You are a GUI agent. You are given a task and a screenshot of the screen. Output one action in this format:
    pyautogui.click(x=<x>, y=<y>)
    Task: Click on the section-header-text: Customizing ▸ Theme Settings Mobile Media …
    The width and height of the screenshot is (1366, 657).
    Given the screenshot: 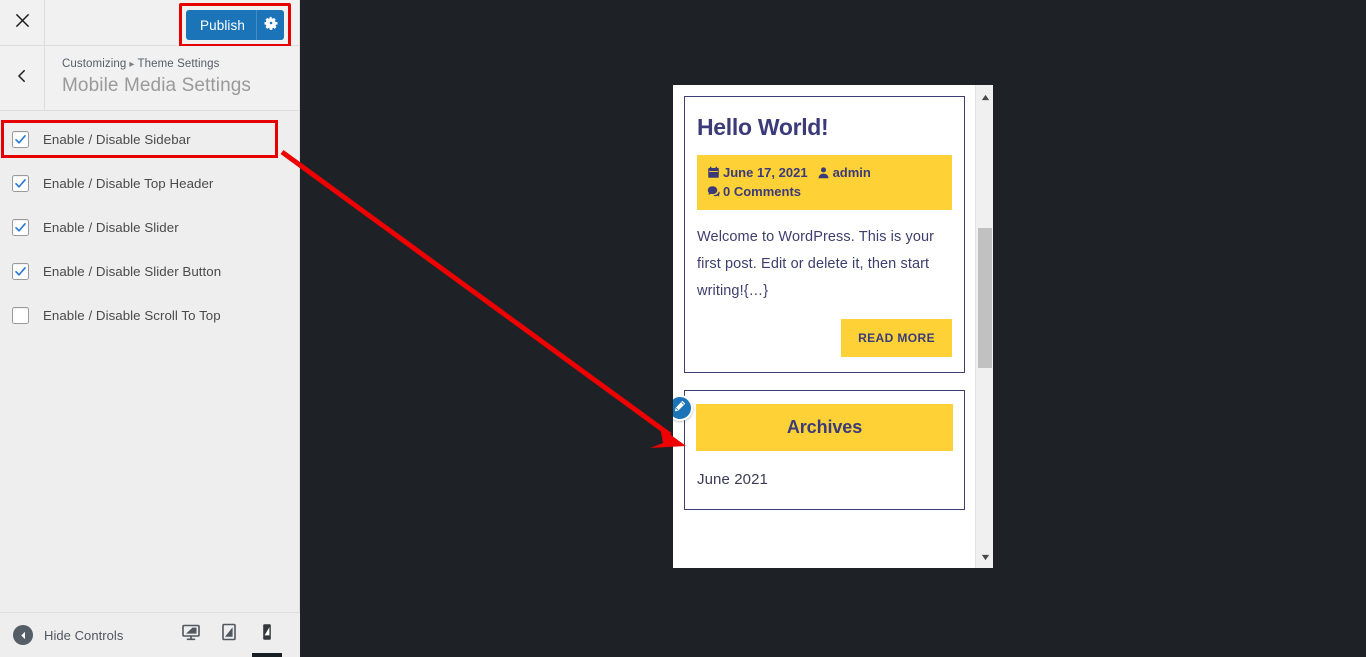 What is the action you would take?
    pyautogui.click(x=148, y=78)
    